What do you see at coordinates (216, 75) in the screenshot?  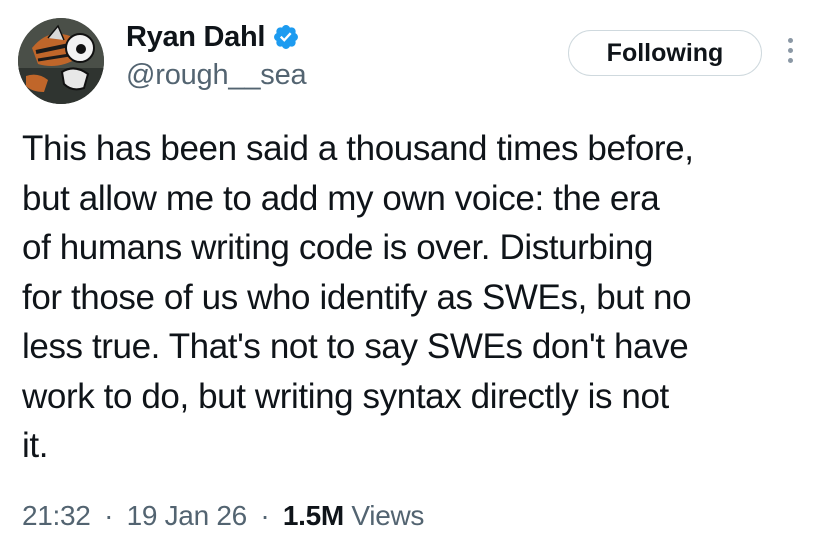 I see `user-handle: @rough__sea` at bounding box center [216, 75].